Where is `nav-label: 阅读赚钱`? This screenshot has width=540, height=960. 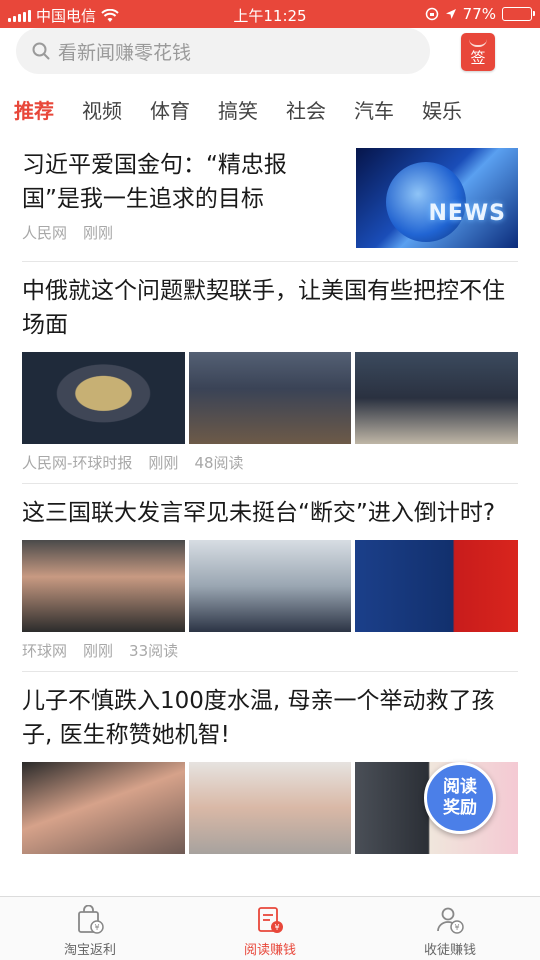 nav-label: 阅读赚钱 is located at coordinates (269, 950).